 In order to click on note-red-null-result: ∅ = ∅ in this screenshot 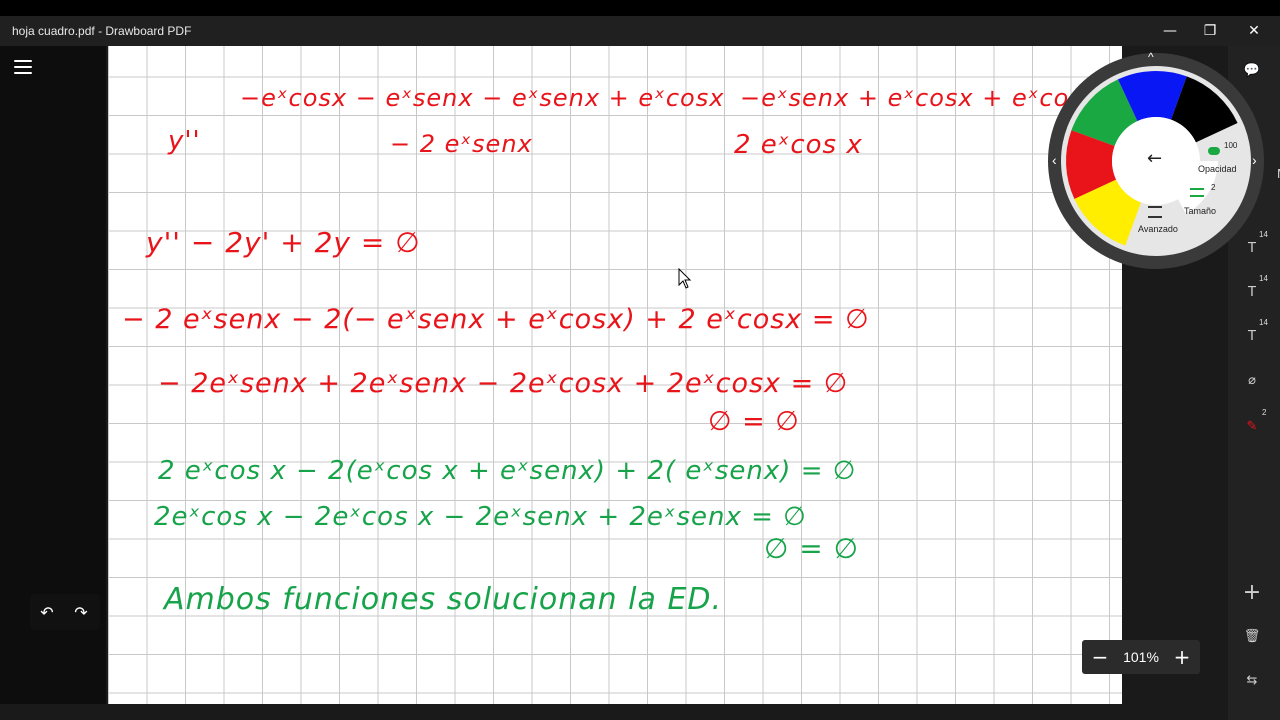, I will do `click(754, 421)`.